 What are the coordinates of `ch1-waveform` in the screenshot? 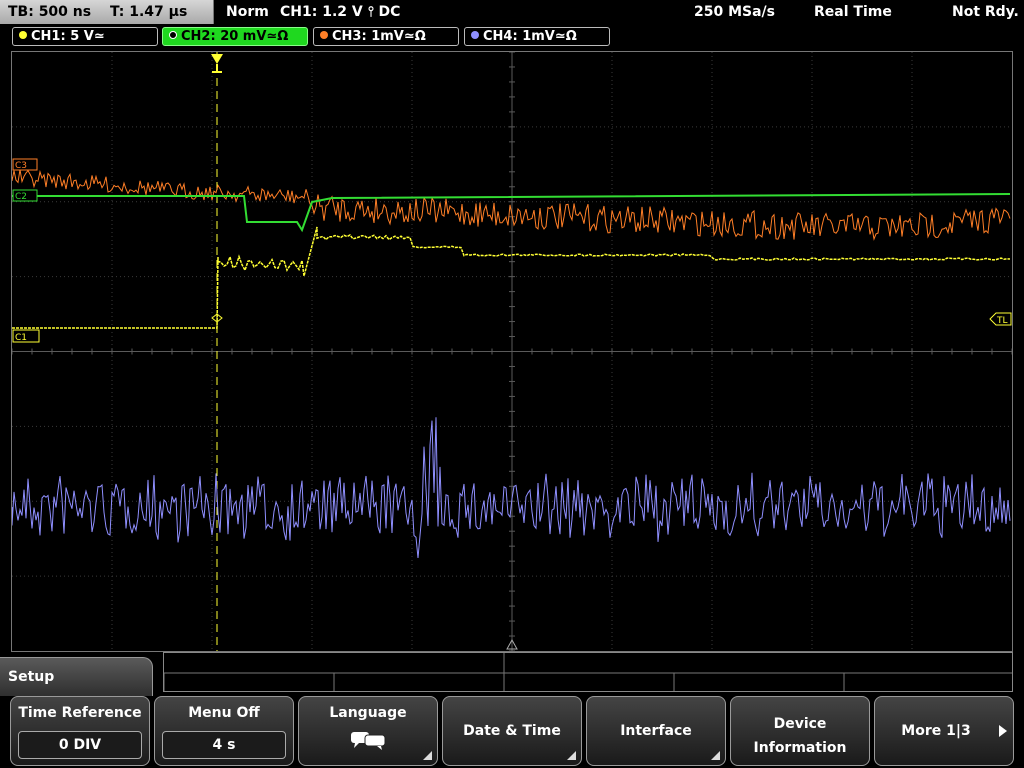 It's located at (511, 277).